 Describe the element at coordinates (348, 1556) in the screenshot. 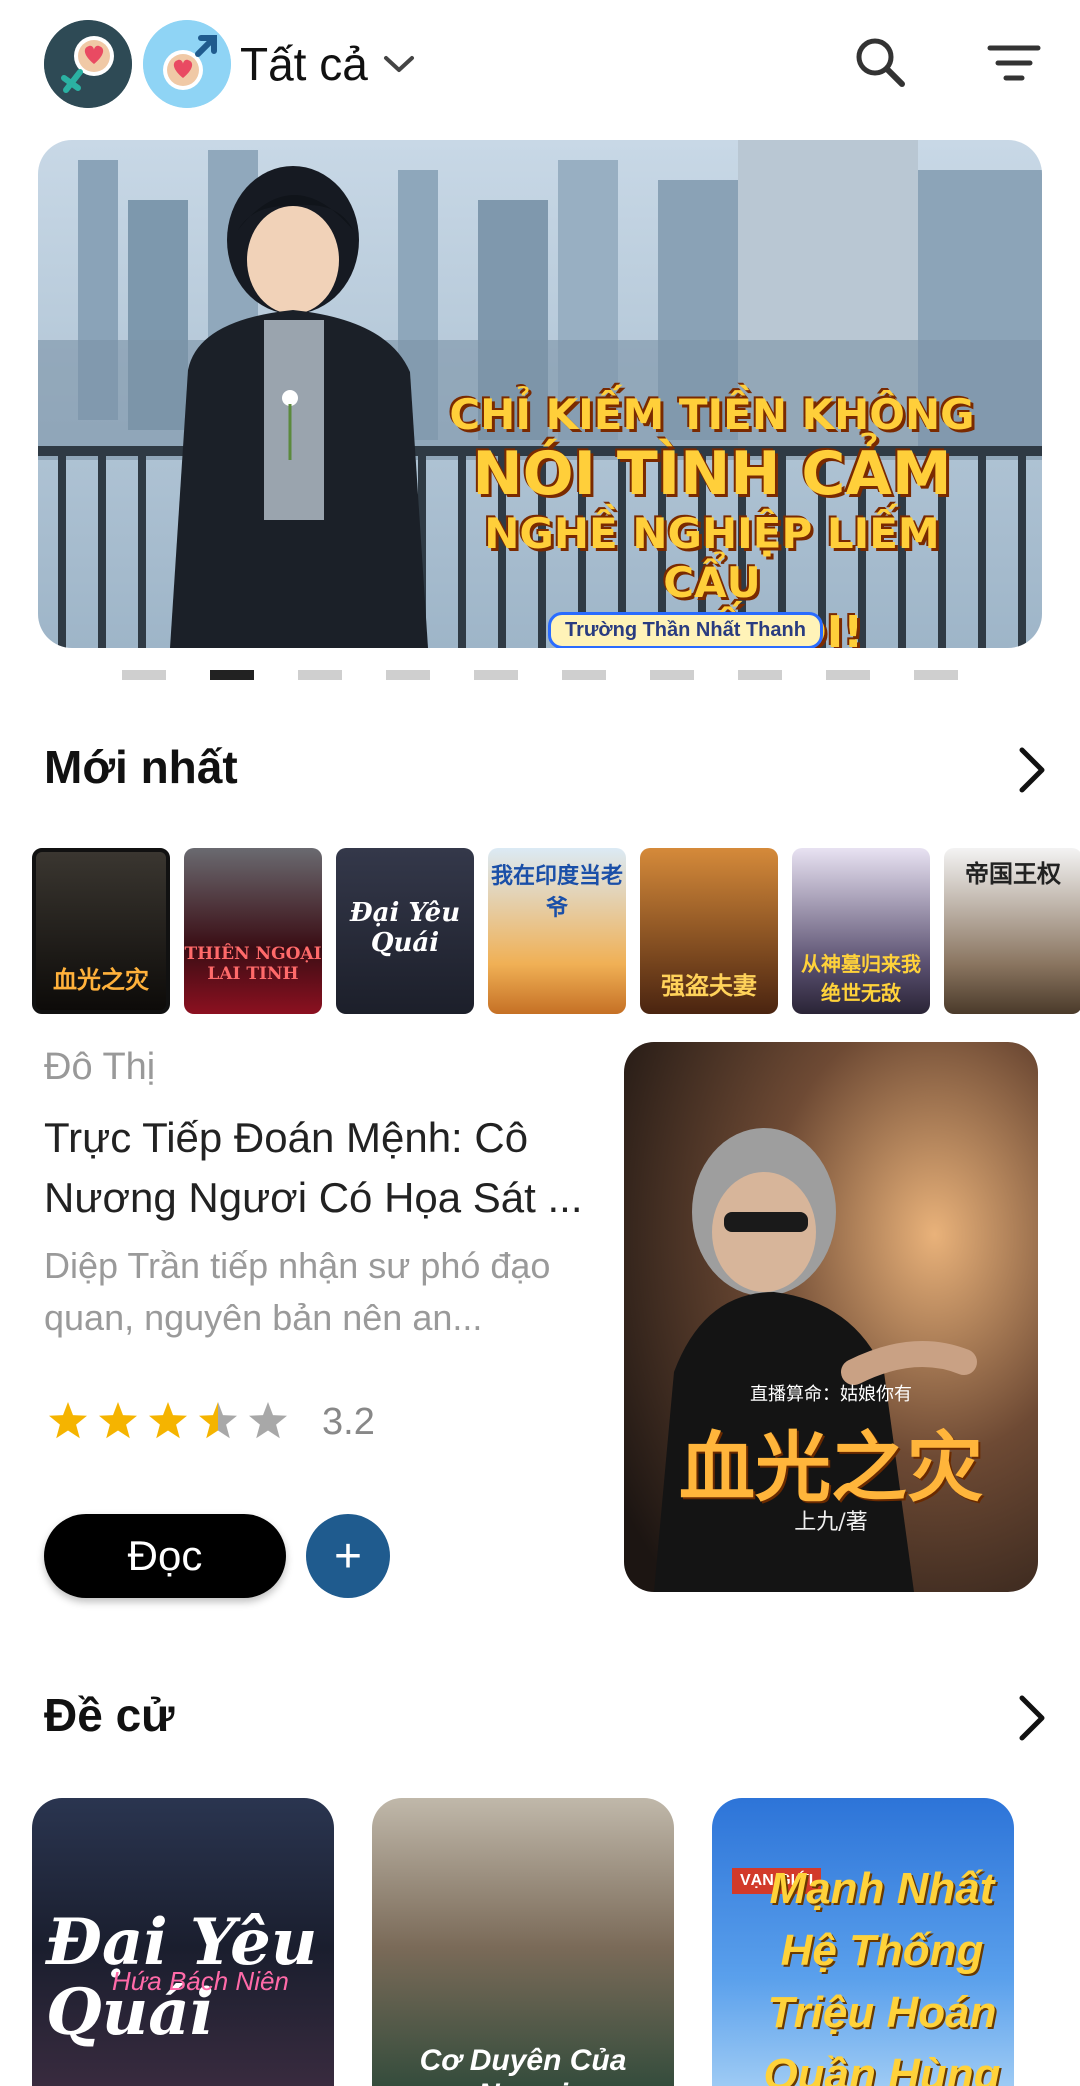

I see `add-to-library-button: +` at that location.